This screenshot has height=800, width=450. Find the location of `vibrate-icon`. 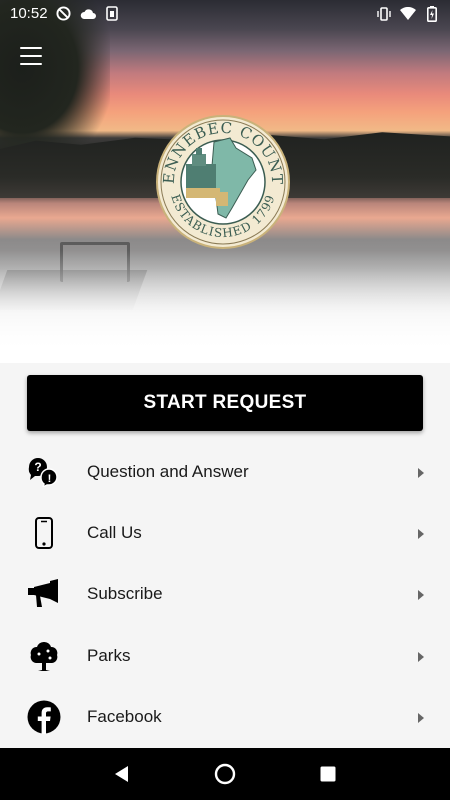

vibrate-icon is located at coordinates (384, 14).